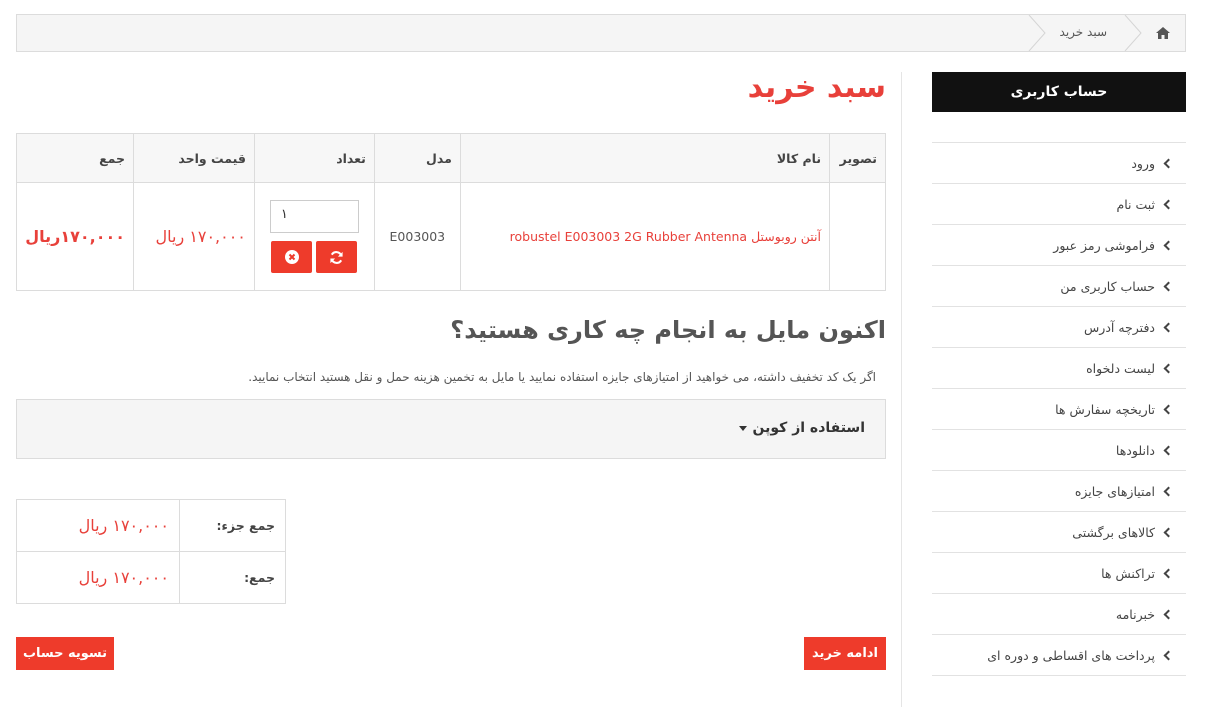 This screenshot has height=717, width=1212. I want to click on sidebar-item-label: خبرنامه, so click(1135, 614).